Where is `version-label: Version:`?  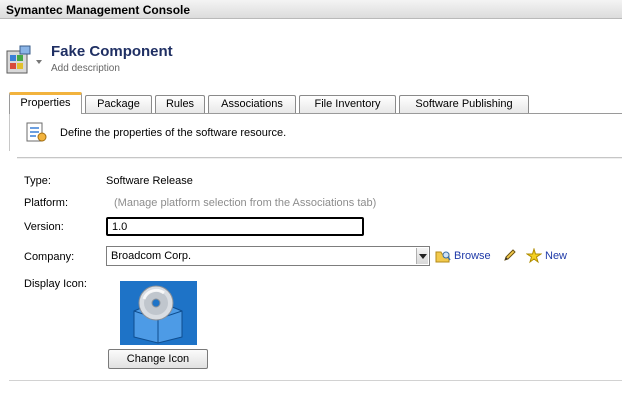
version-label: Version: is located at coordinates (44, 227).